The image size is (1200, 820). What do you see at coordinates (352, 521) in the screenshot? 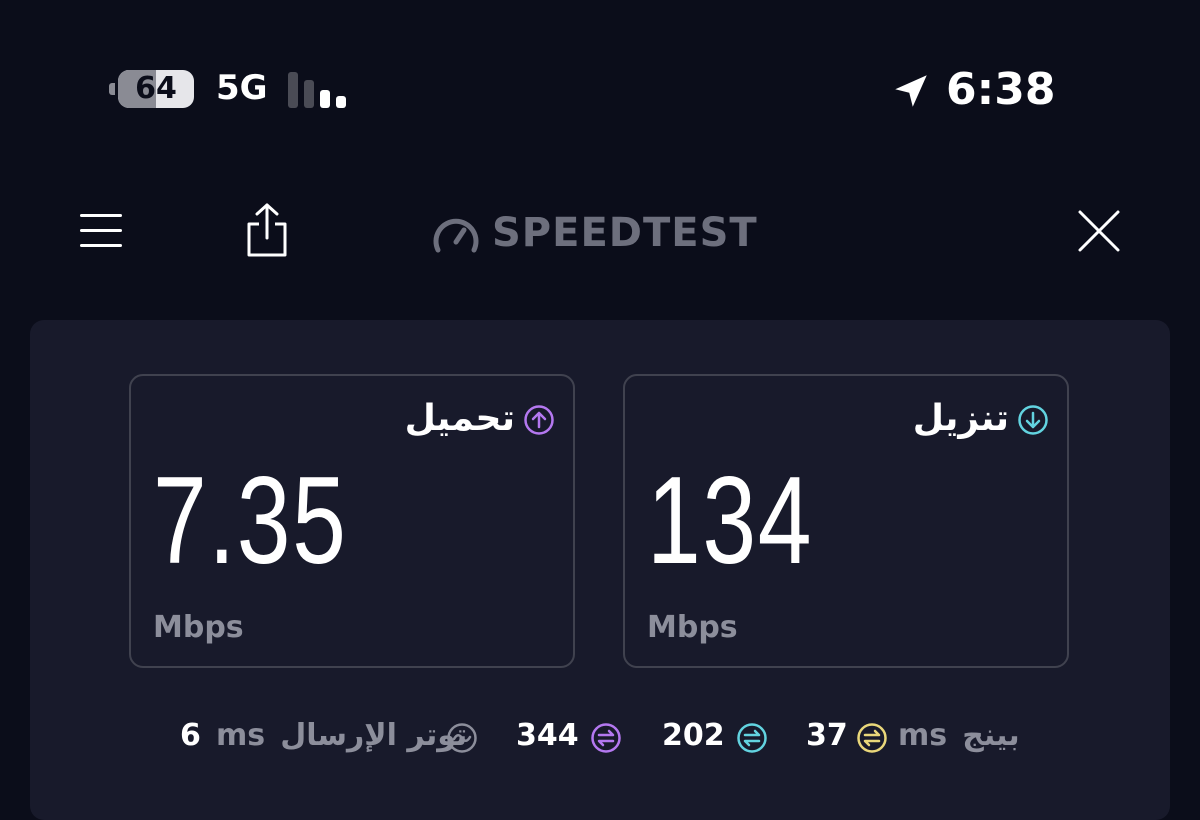
I see `upload-card: تحميل 7.35 Mbps` at bounding box center [352, 521].